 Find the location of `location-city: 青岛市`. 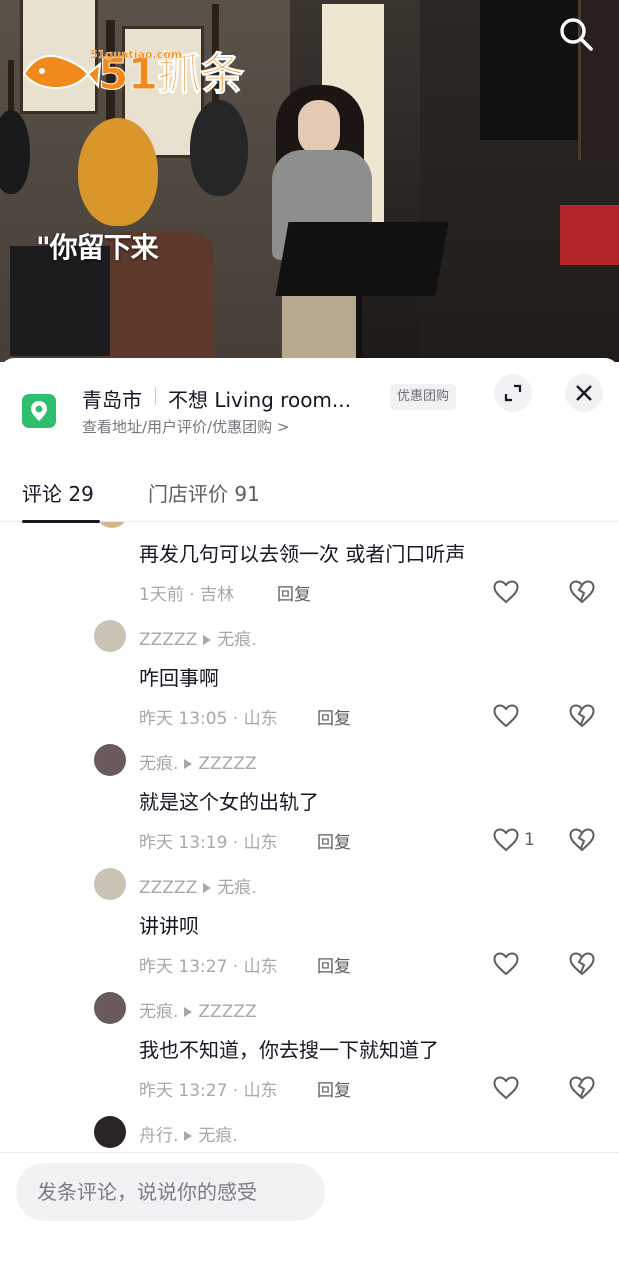

location-city: 青岛市 is located at coordinates (112, 400).